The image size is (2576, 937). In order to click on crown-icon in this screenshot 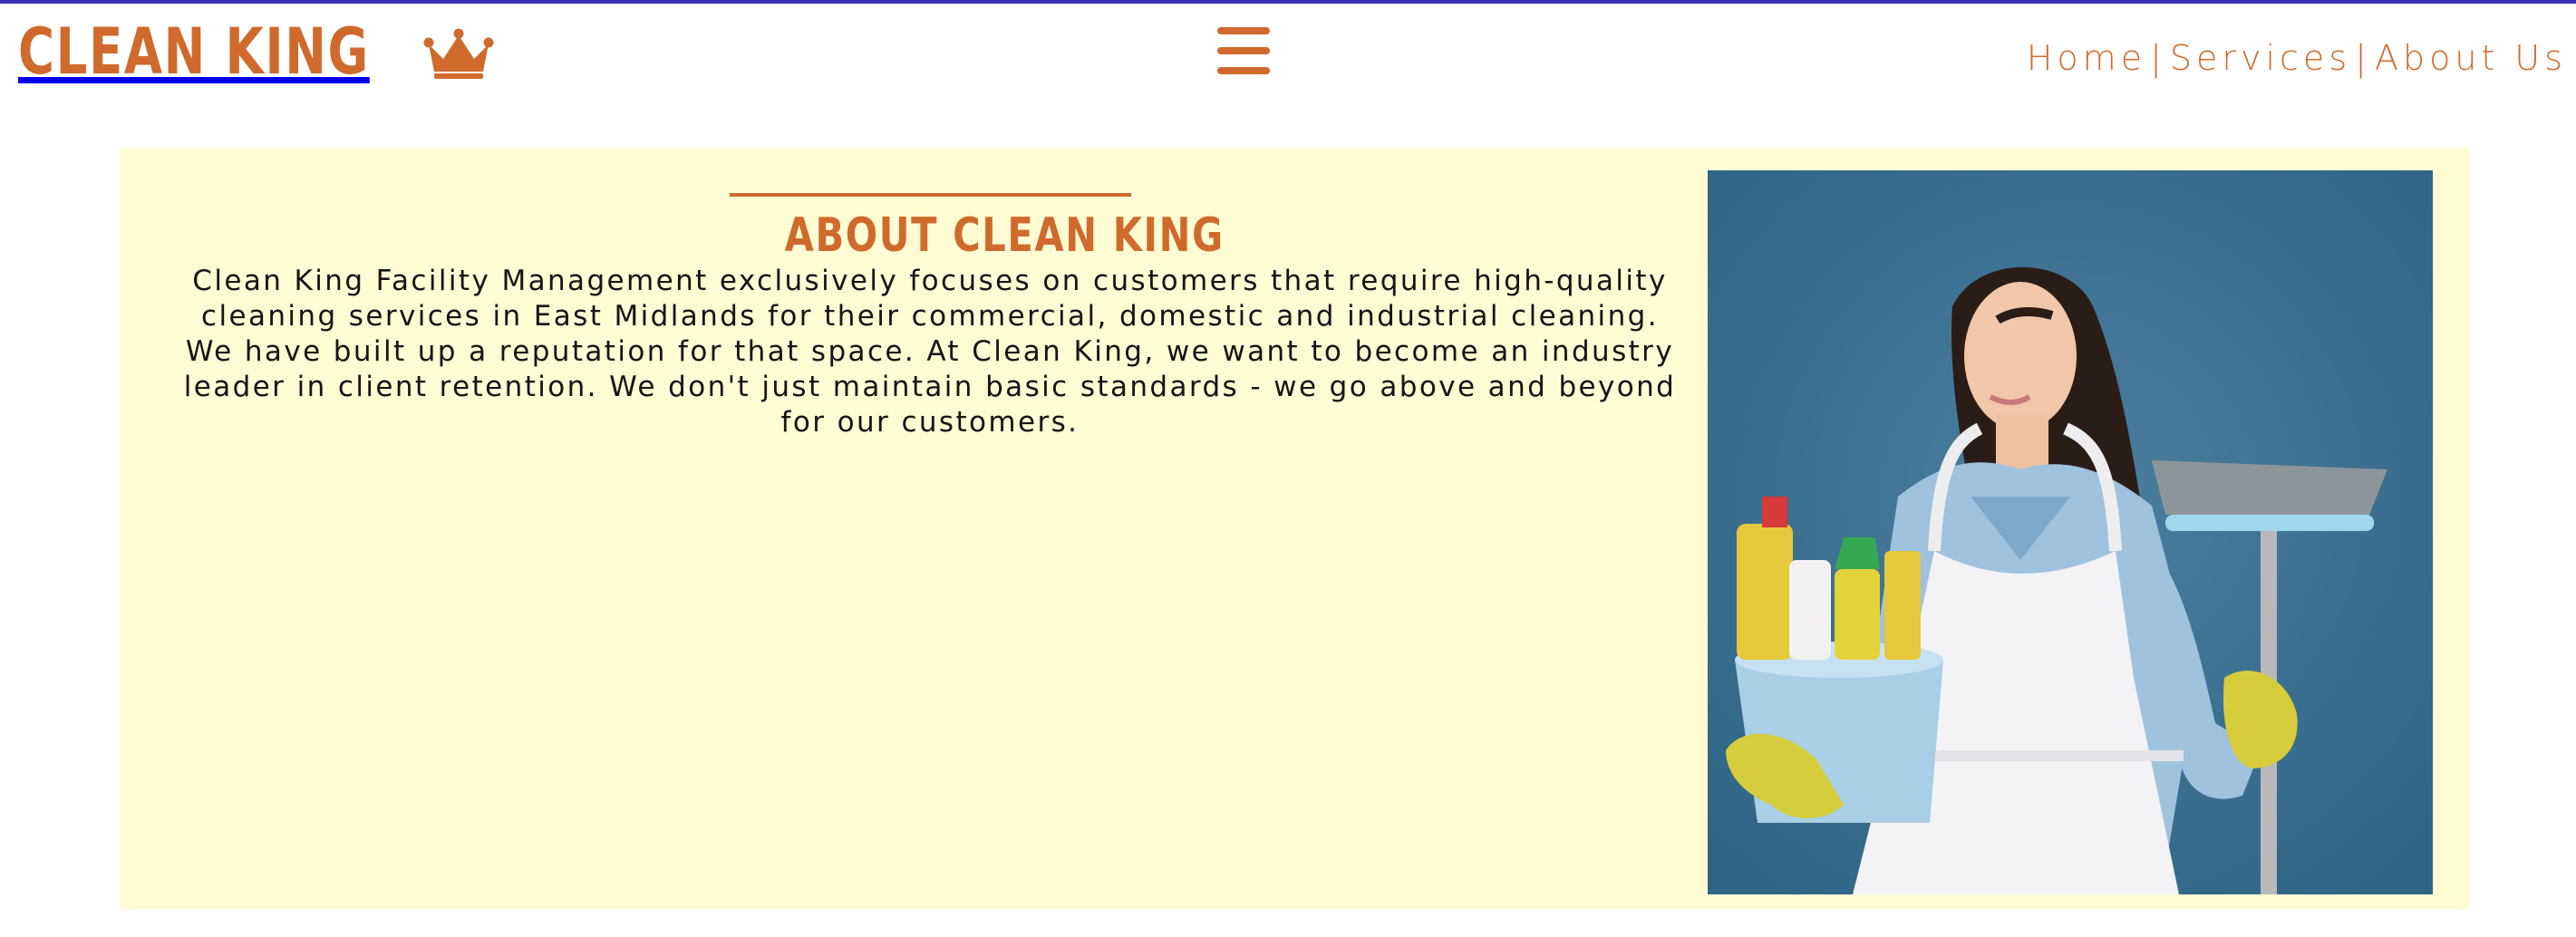, I will do `click(458, 53)`.